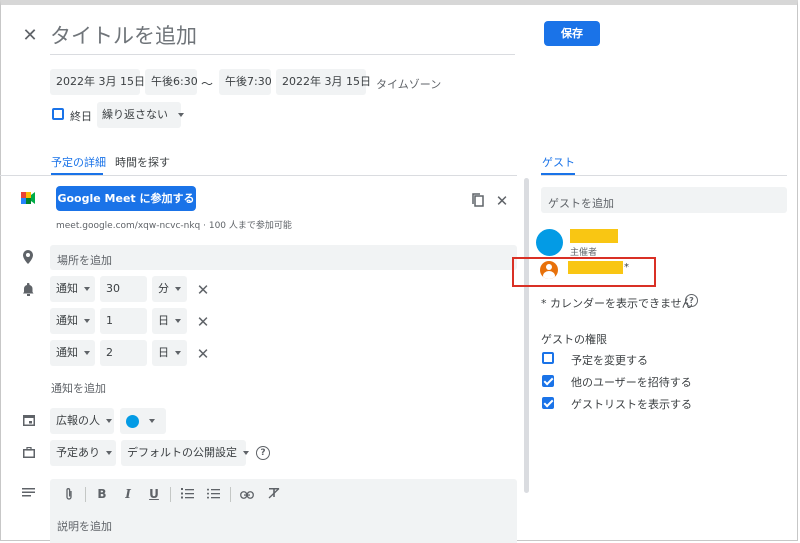 The width and height of the screenshot is (800, 543). I want to click on permission-invite-checkbox, so click(548, 381).